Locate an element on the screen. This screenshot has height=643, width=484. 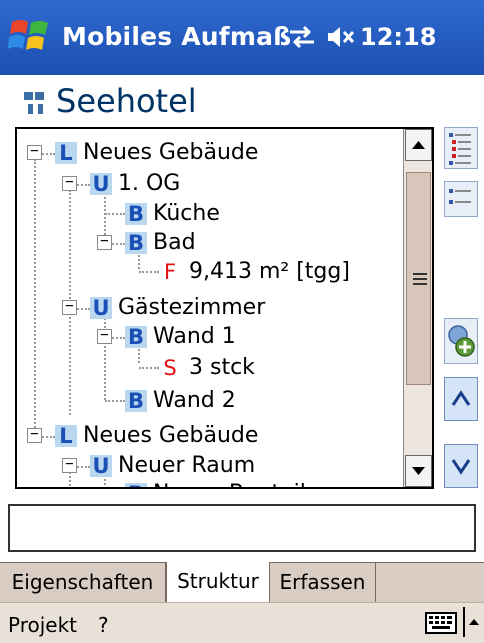
speaker-muted-icon is located at coordinates (341, 37).